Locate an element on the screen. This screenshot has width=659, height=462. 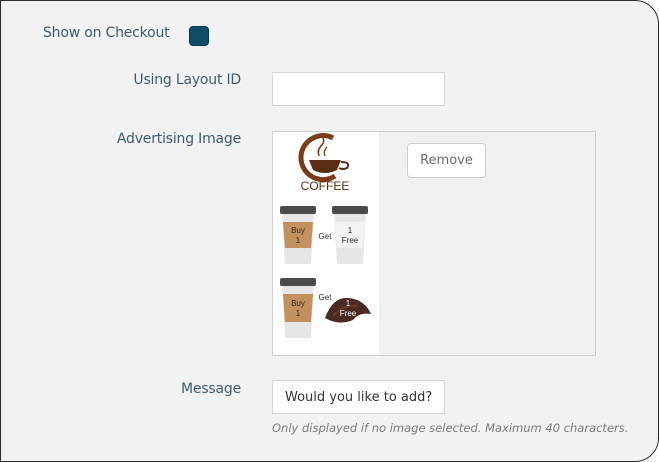
coffee-promo-image: COFFEE Buy 1 Get 1 Free Buy 1 Get 1 Free is located at coordinates (325, 235).